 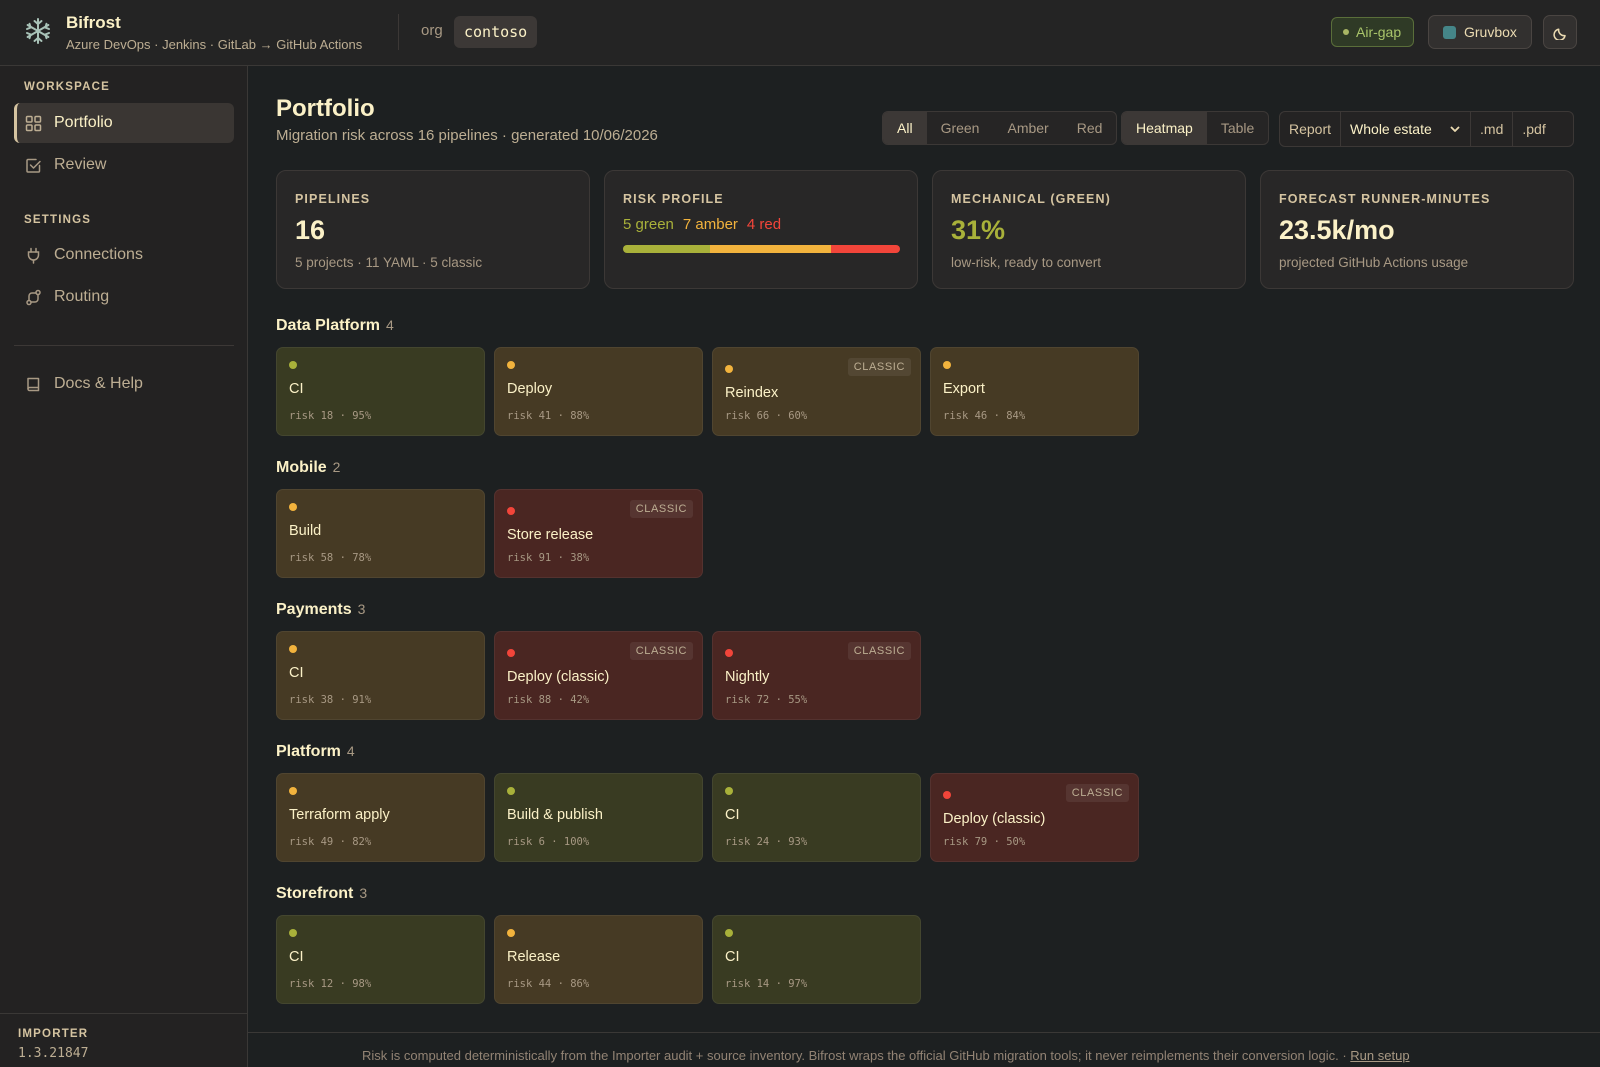 What do you see at coordinates (548, 416) in the screenshot?
I see `pipeline-risk: risk 41 · 88%` at bounding box center [548, 416].